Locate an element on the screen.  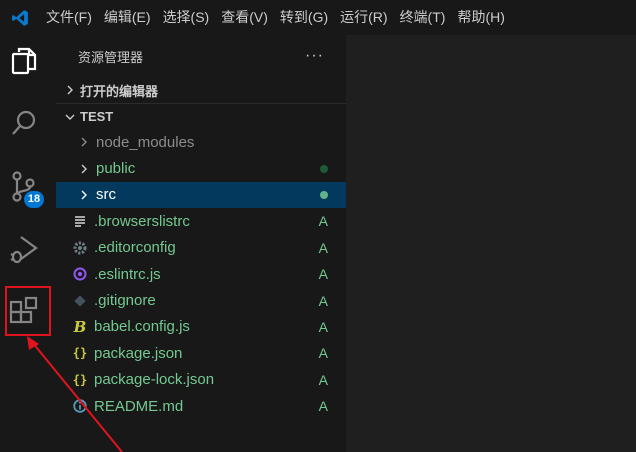
vscode-logo-icon is located at coordinates (20, 17).